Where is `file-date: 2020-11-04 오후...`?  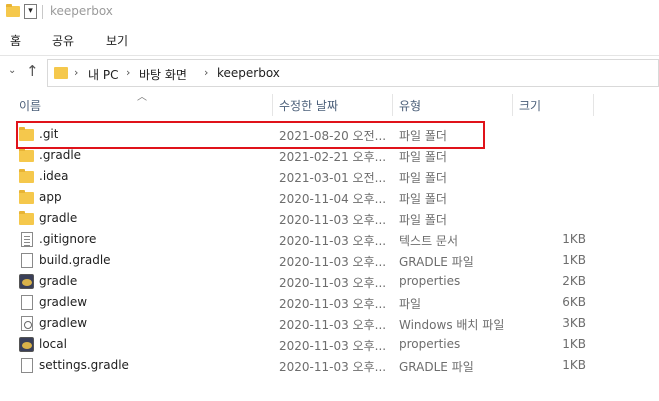 file-date: 2020-11-04 오후... is located at coordinates (333, 199).